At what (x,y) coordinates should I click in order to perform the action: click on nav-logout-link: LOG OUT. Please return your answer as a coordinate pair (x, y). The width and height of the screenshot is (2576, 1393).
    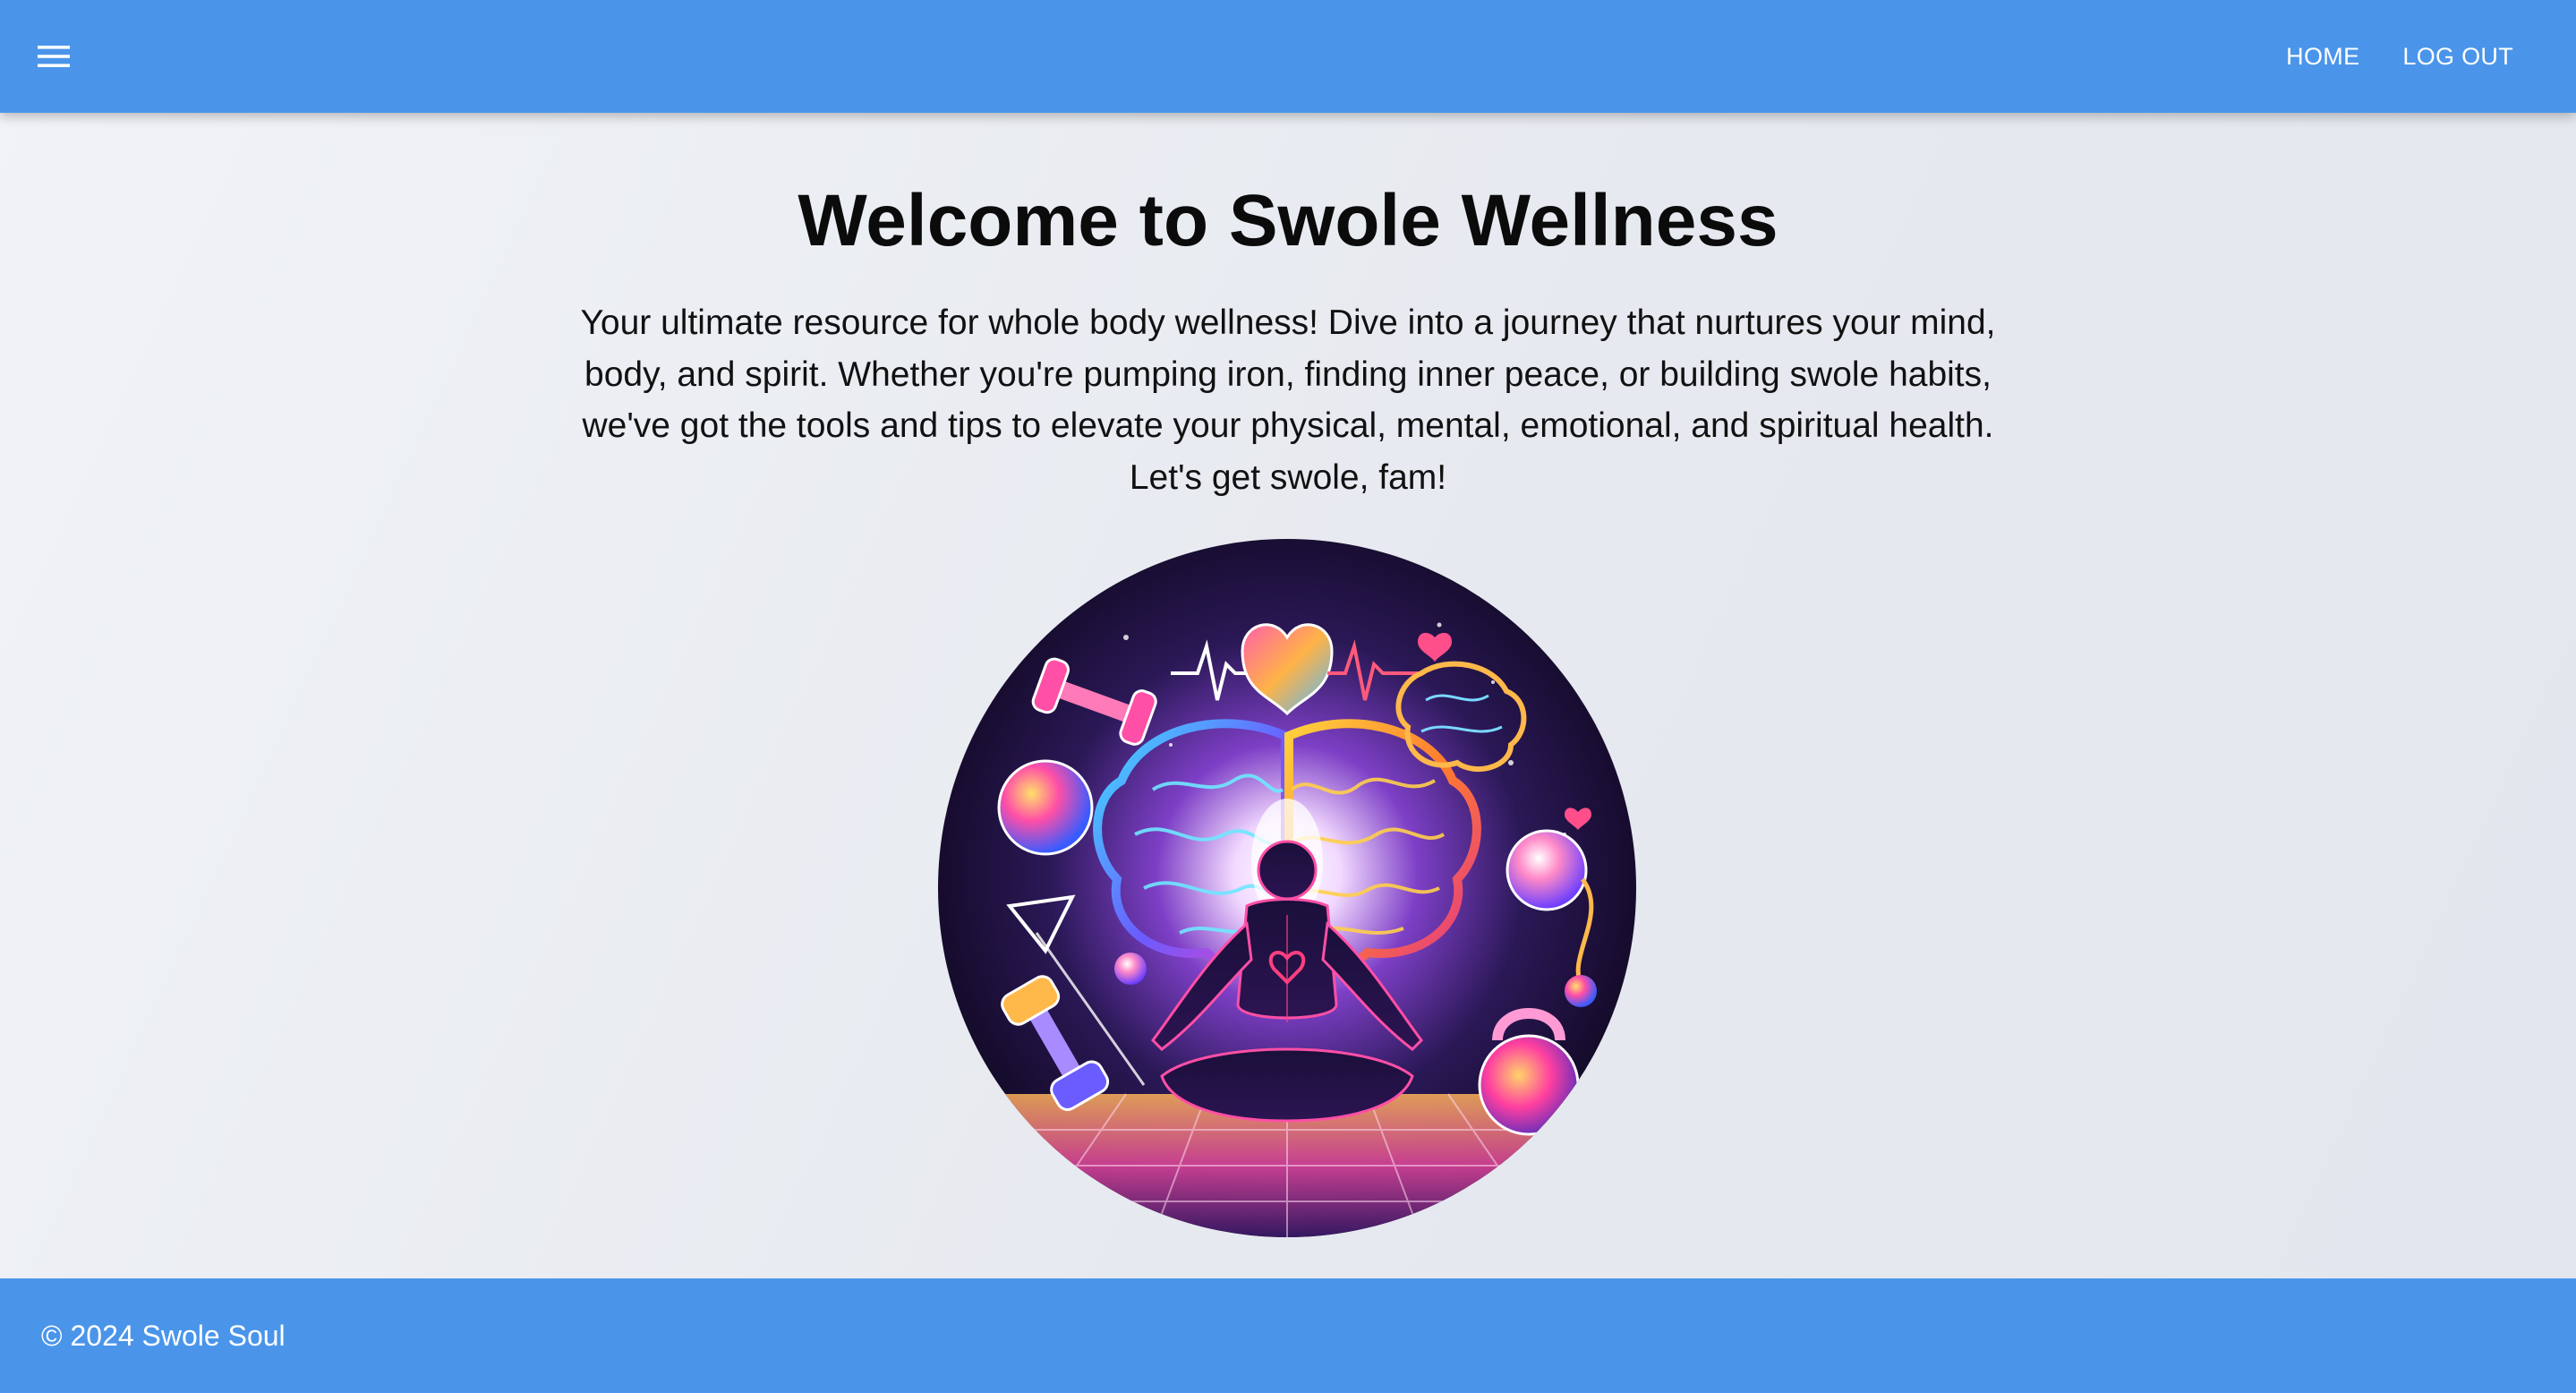
    Looking at the image, I should click on (2458, 57).